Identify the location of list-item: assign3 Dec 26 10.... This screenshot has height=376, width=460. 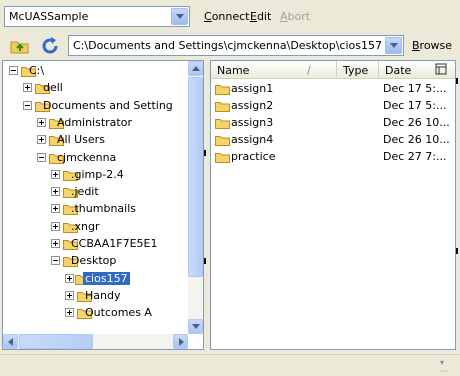
(333, 123).